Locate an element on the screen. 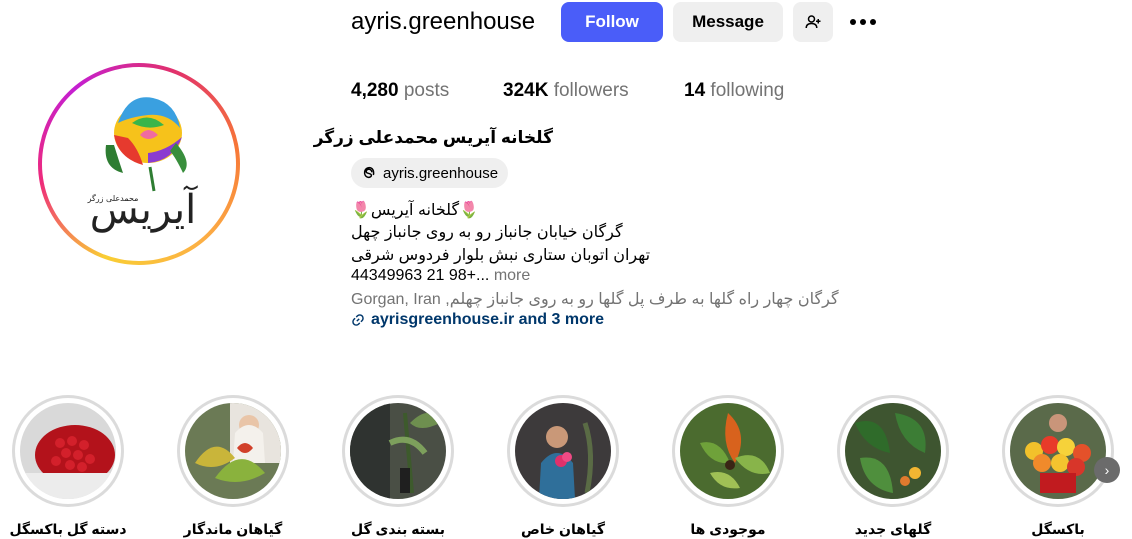 This screenshot has height=539, width=1132. follow-button: Follow is located at coordinates (612, 22).